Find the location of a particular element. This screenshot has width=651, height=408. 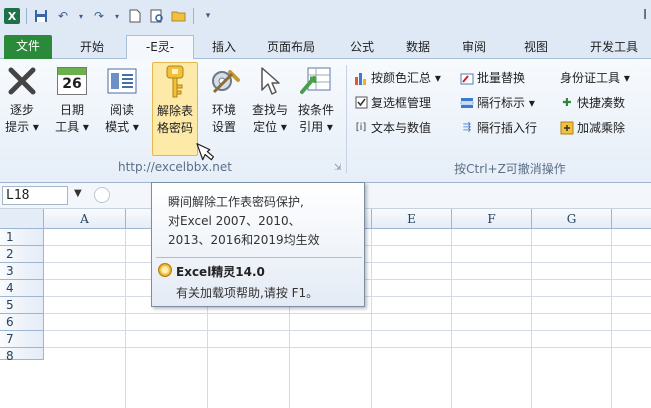

redo-dropdown-icon: ▾ is located at coordinates (117, 16).